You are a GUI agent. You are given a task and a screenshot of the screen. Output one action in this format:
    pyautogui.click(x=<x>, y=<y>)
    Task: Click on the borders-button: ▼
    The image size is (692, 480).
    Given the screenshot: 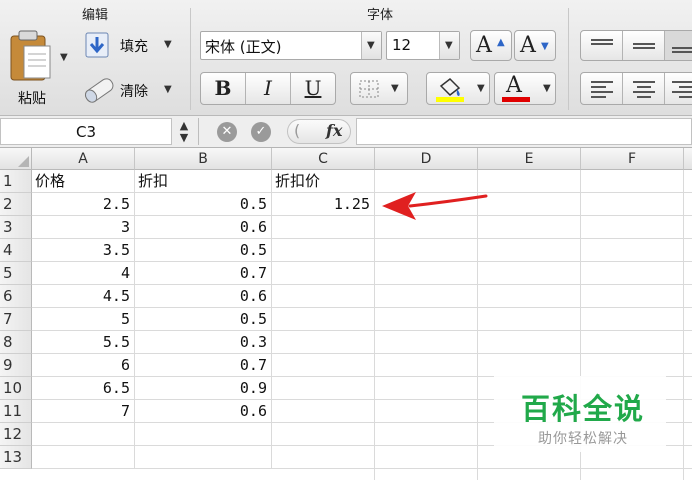 What is the action you would take?
    pyautogui.click(x=379, y=88)
    